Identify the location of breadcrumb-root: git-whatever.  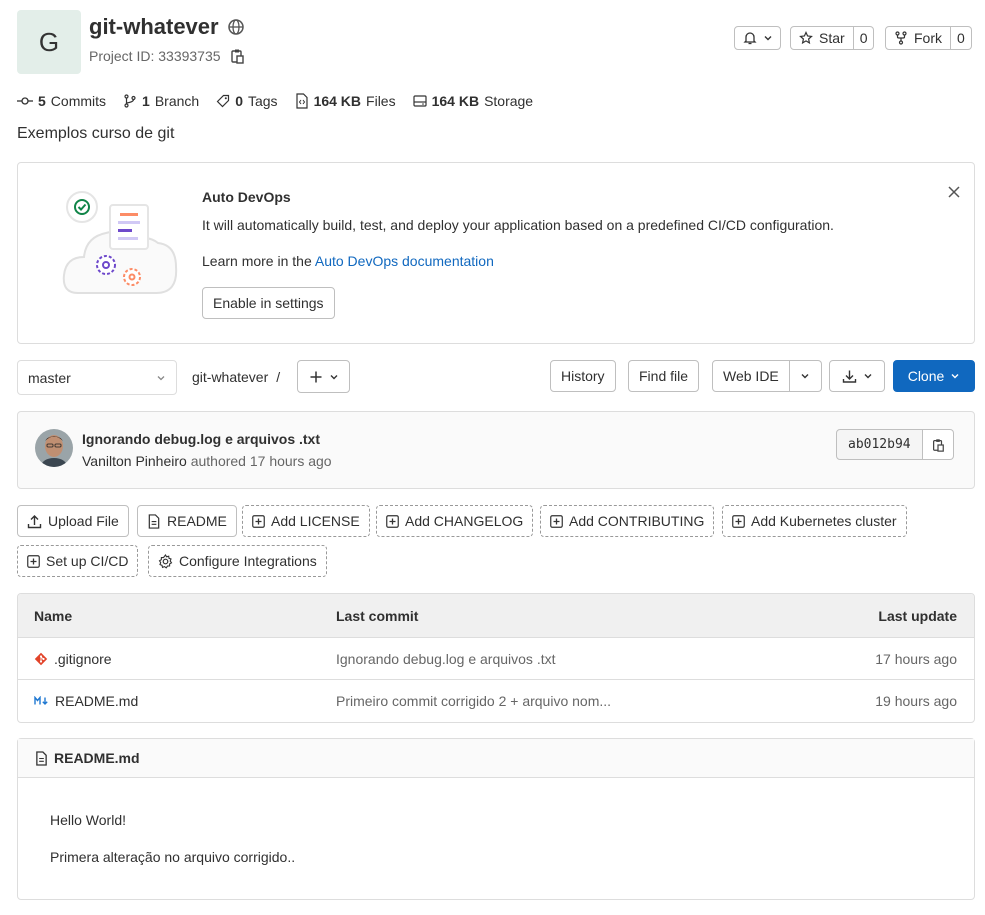
(230, 377).